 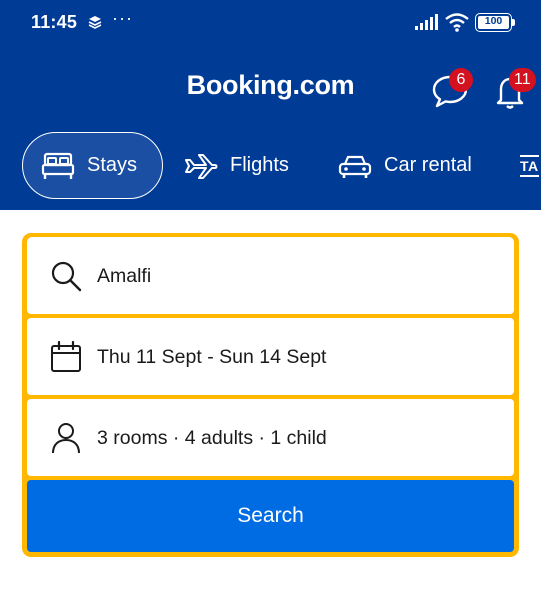 I want to click on tab-car-rental: Car rental, so click(x=405, y=165).